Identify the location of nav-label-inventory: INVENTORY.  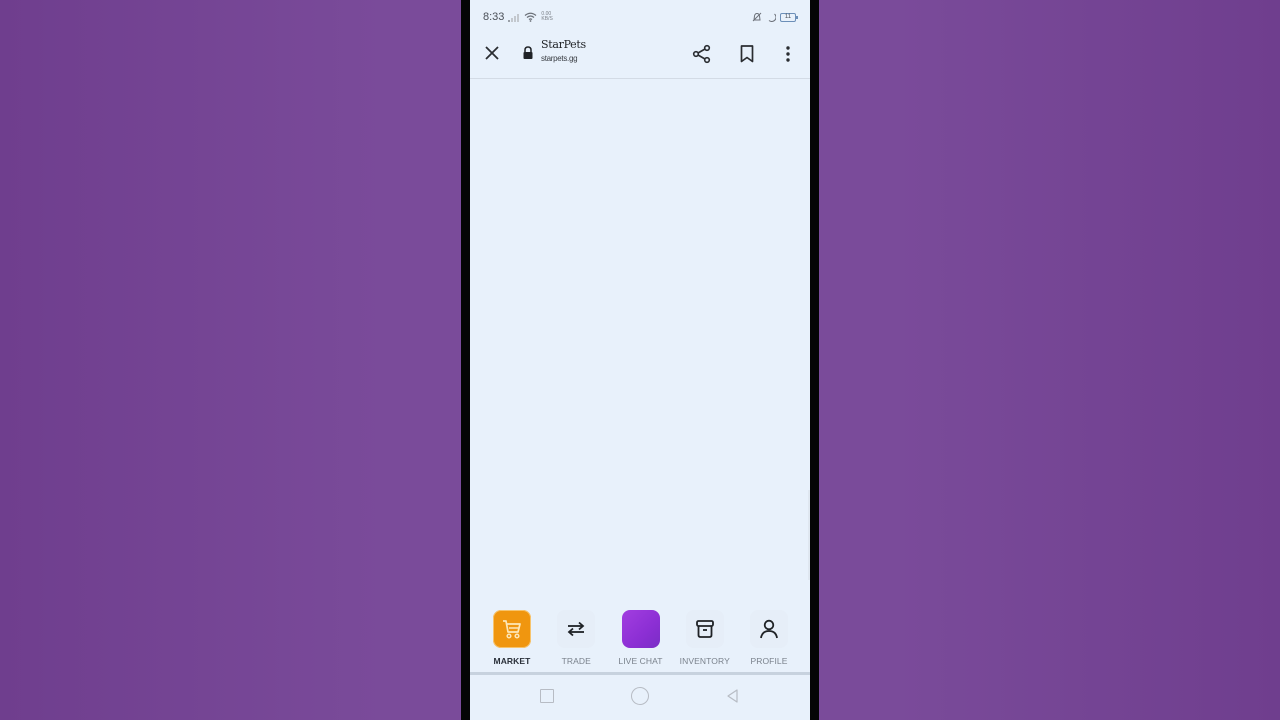
(704, 661).